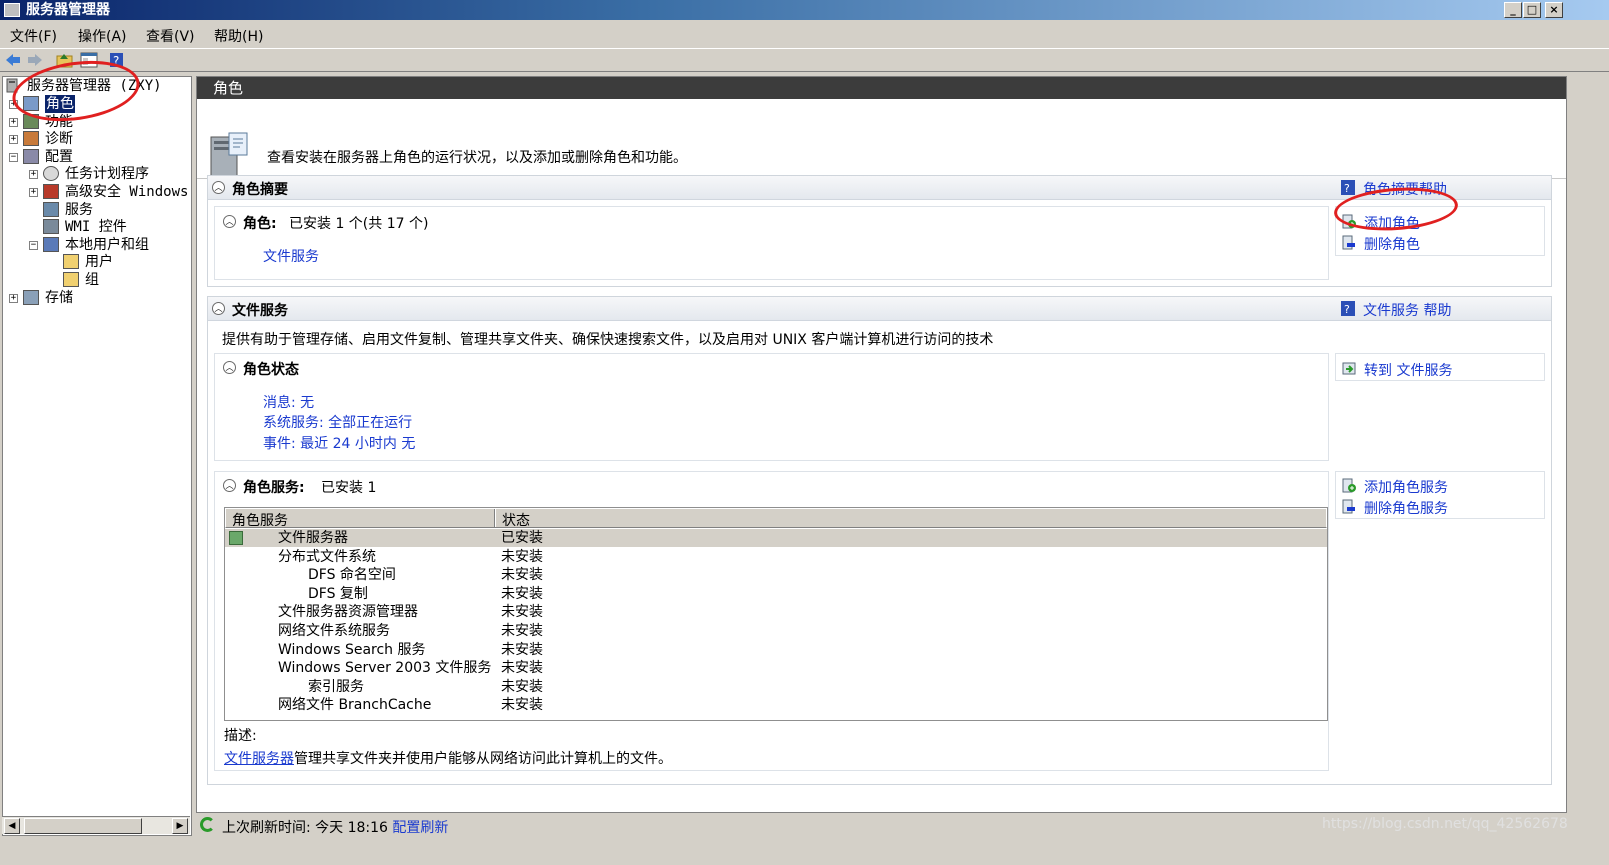 The width and height of the screenshot is (1609, 865). I want to click on page-title: 角色, so click(881, 88).